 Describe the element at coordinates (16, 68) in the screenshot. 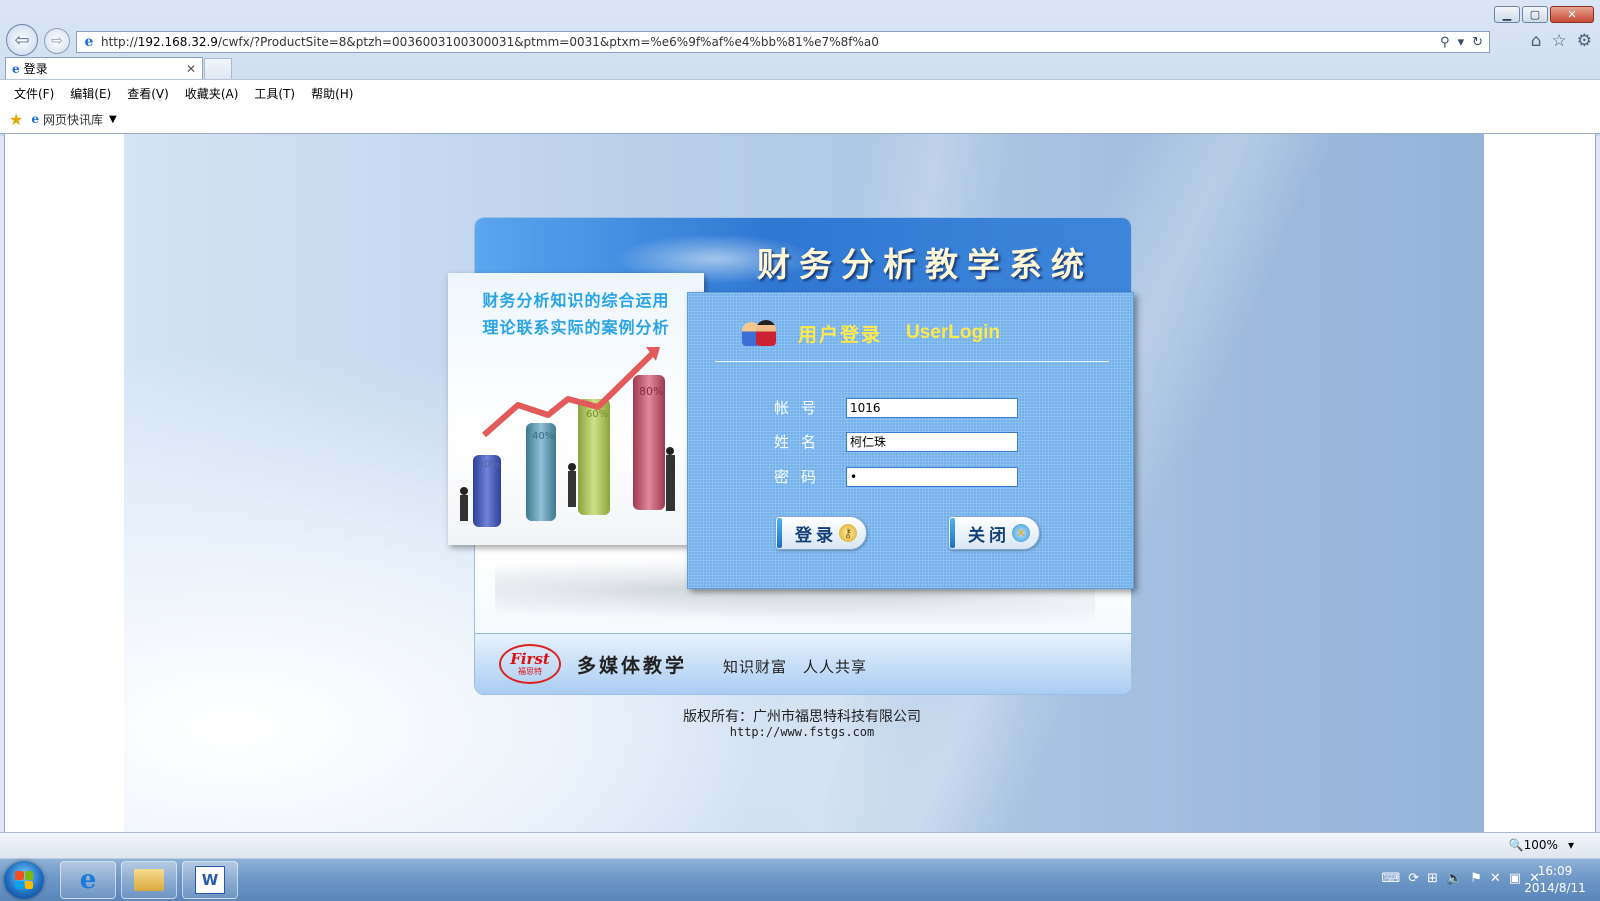

I see `ie-tab-icon: e` at that location.